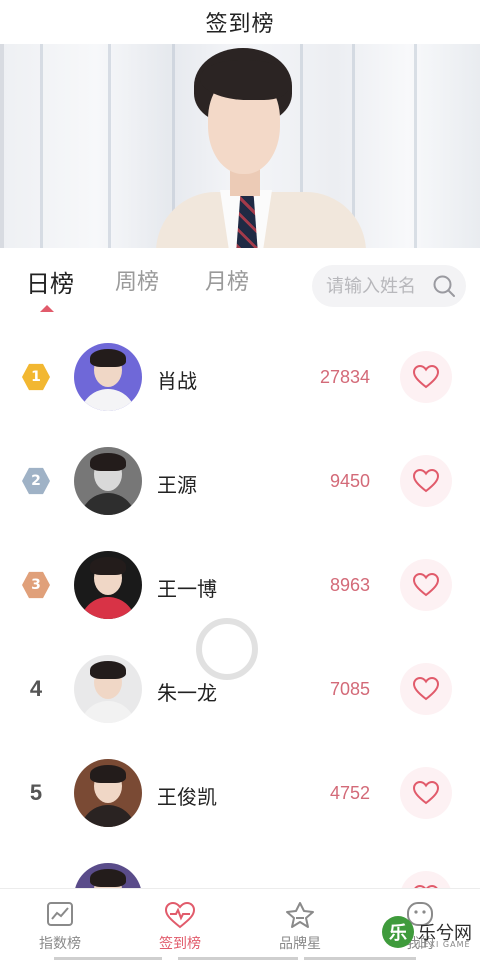 This screenshot has width=480, height=960. I want to click on bronze-medal-icon: 3, so click(36, 585).